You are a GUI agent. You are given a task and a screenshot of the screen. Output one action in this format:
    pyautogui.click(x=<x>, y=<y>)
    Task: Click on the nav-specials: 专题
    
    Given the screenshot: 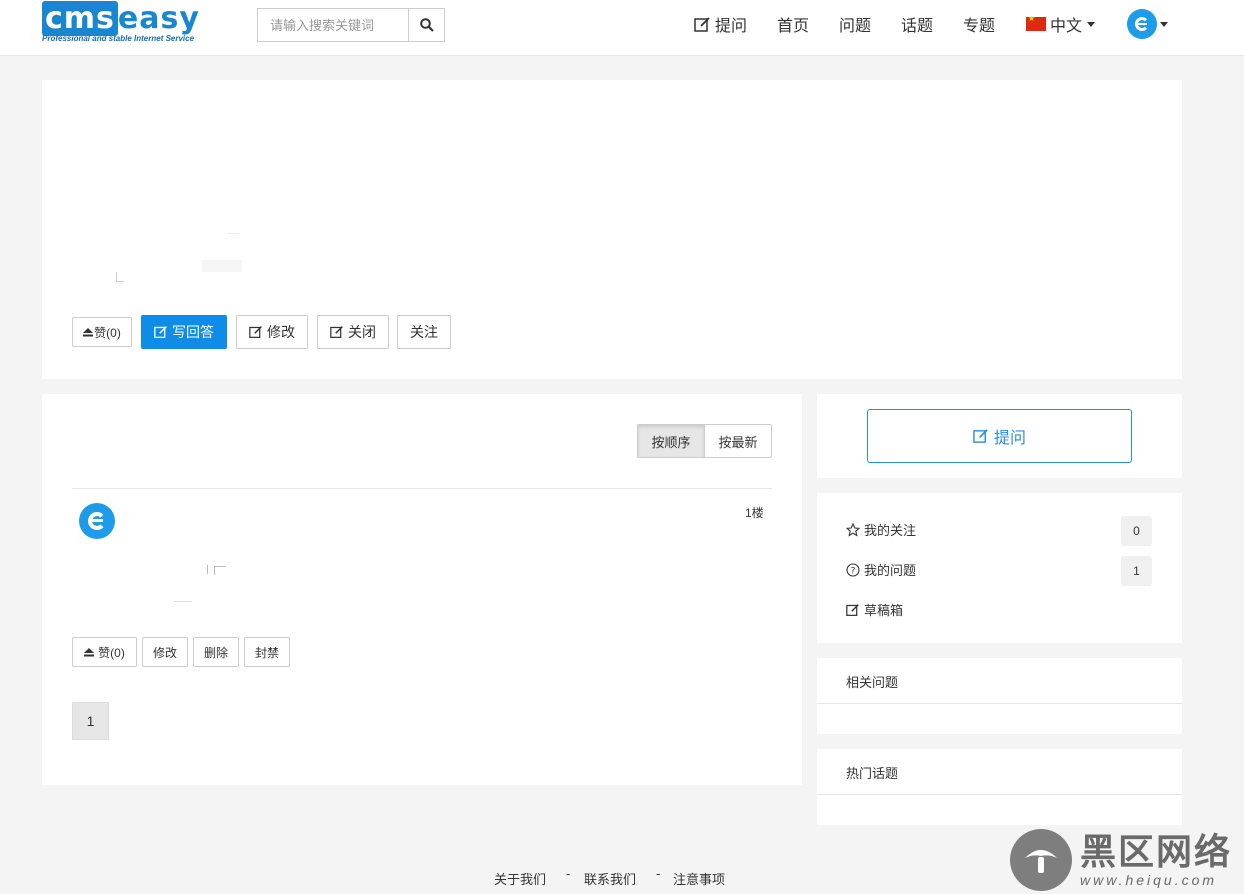 What is the action you would take?
    pyautogui.click(x=979, y=24)
    